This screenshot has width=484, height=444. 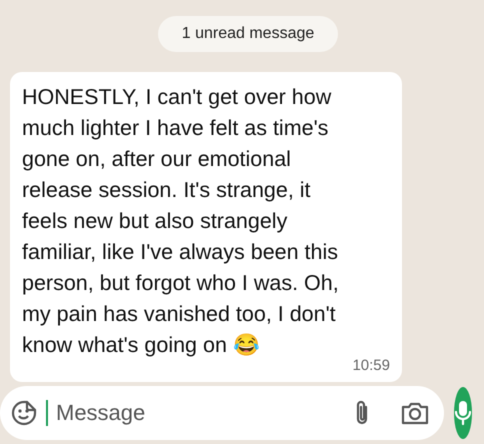 I want to click on message-composer: Message, so click(x=222, y=413).